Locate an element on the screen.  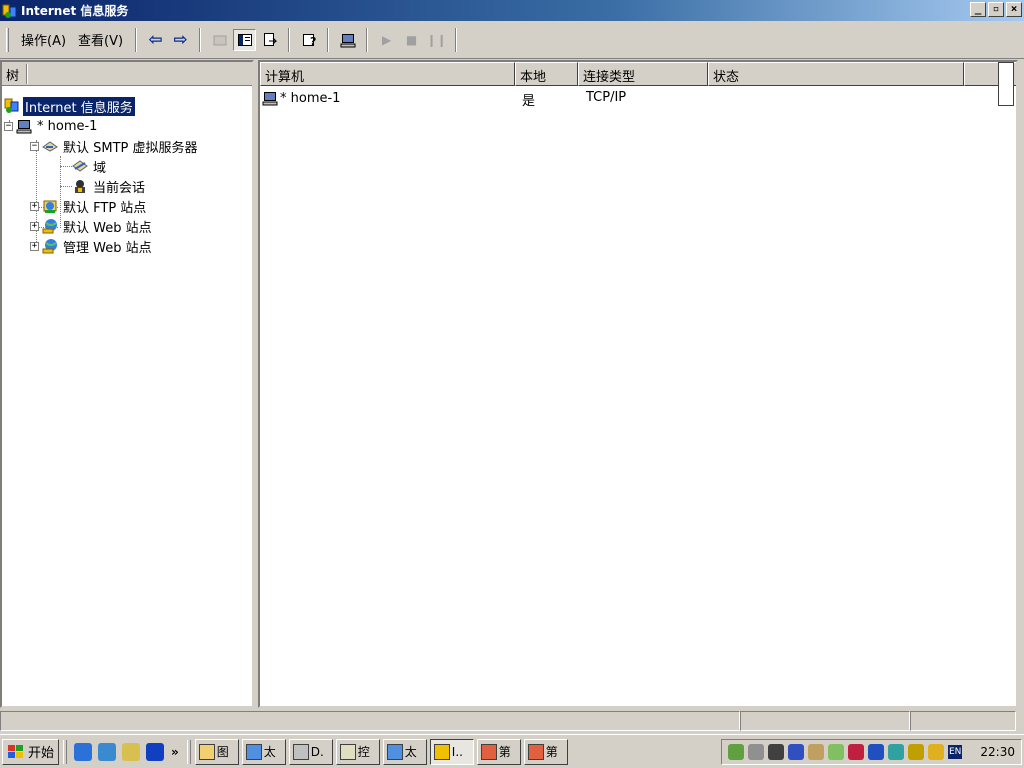
stop-icon: ■ is located at coordinates (411, 39).